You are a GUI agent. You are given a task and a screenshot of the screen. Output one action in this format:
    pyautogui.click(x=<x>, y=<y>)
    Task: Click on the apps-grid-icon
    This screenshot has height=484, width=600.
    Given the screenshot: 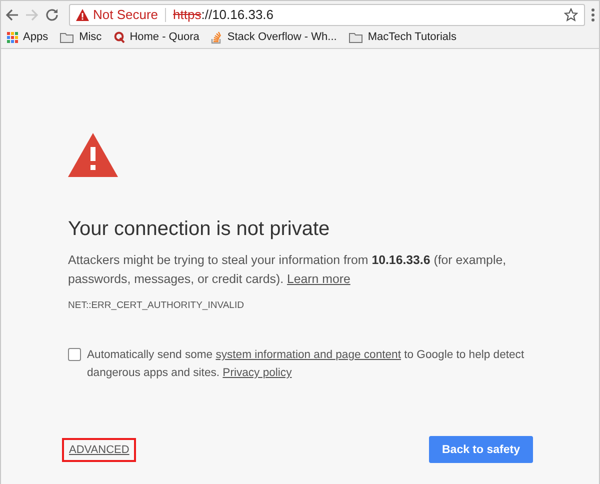 What is the action you would take?
    pyautogui.click(x=12, y=37)
    